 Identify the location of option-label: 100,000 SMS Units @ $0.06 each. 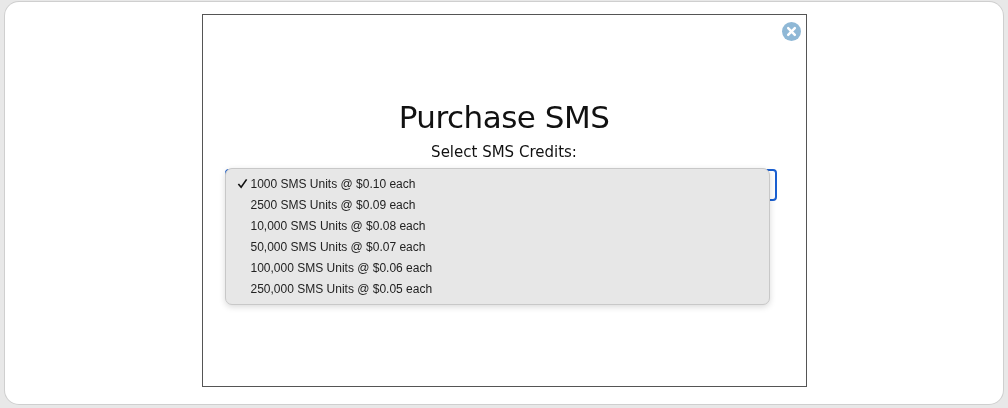
(341, 267).